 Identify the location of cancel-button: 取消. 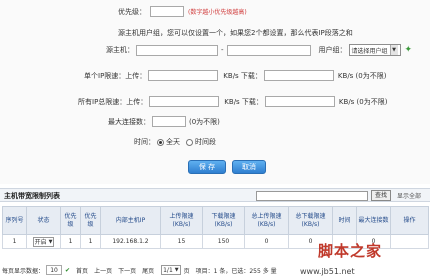
(249, 167).